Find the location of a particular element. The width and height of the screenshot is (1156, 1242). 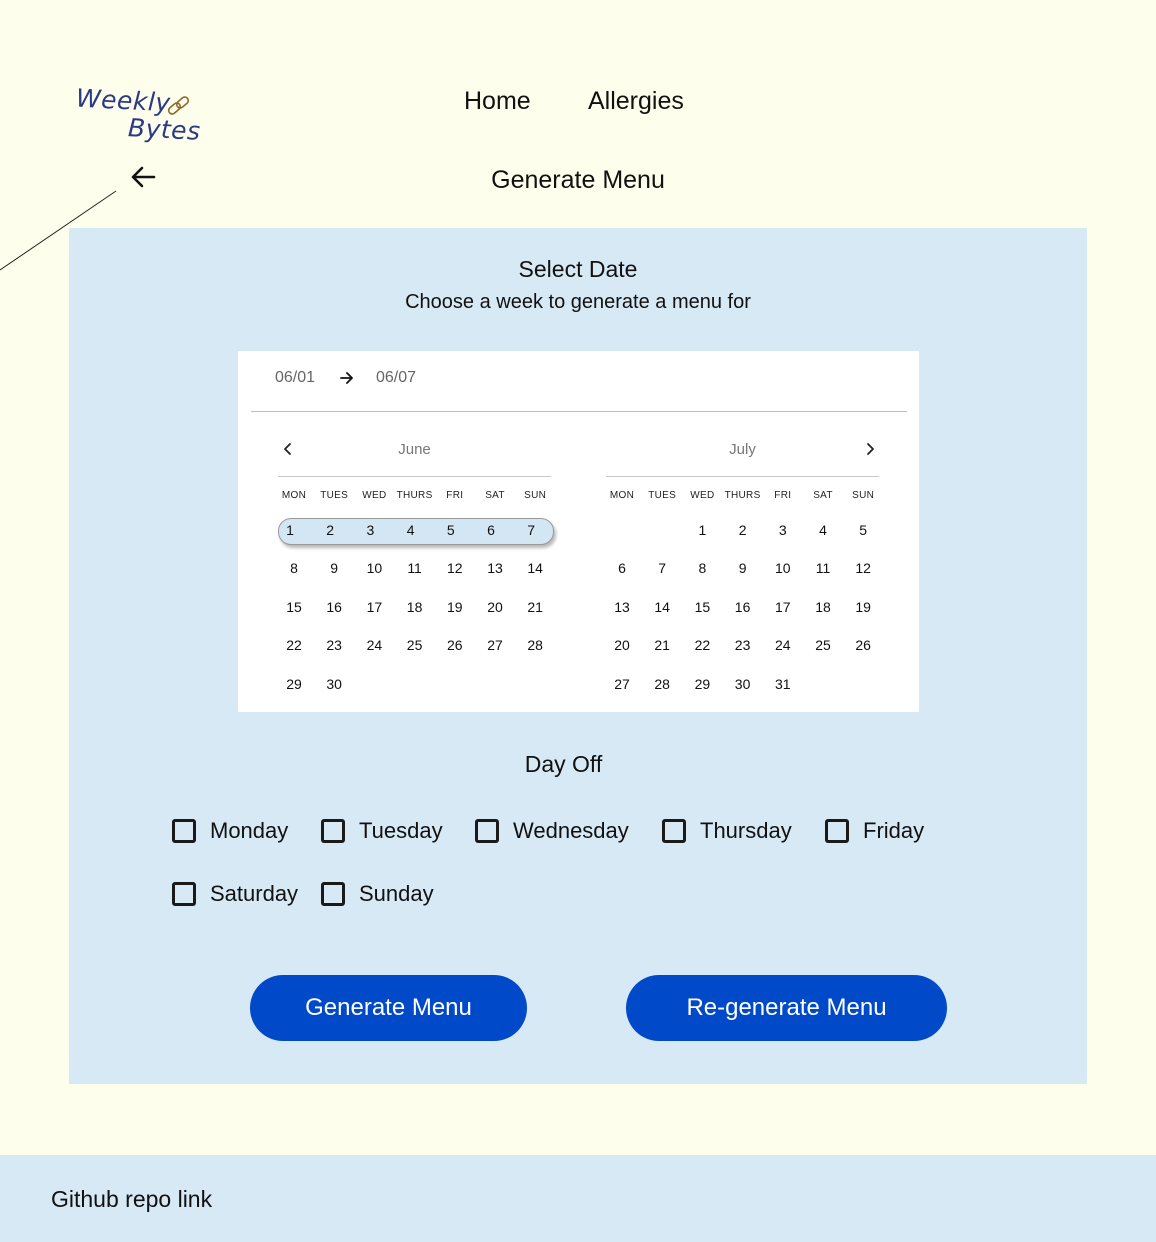

day-off-option-sunday: Sunday is located at coordinates (377, 894).